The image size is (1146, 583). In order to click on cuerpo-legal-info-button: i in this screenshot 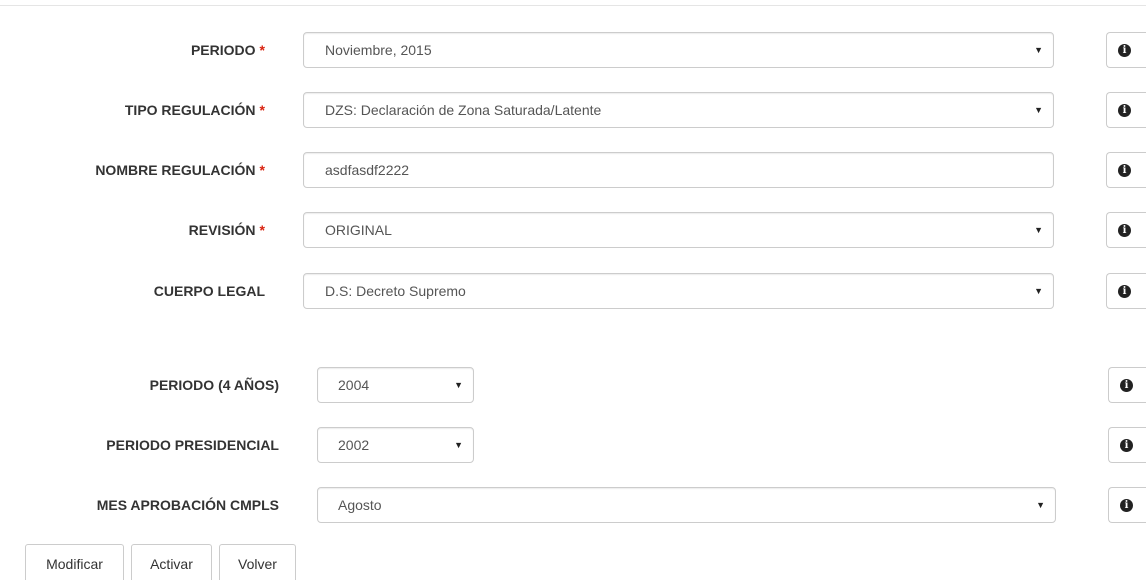, I will do `click(1126, 291)`.